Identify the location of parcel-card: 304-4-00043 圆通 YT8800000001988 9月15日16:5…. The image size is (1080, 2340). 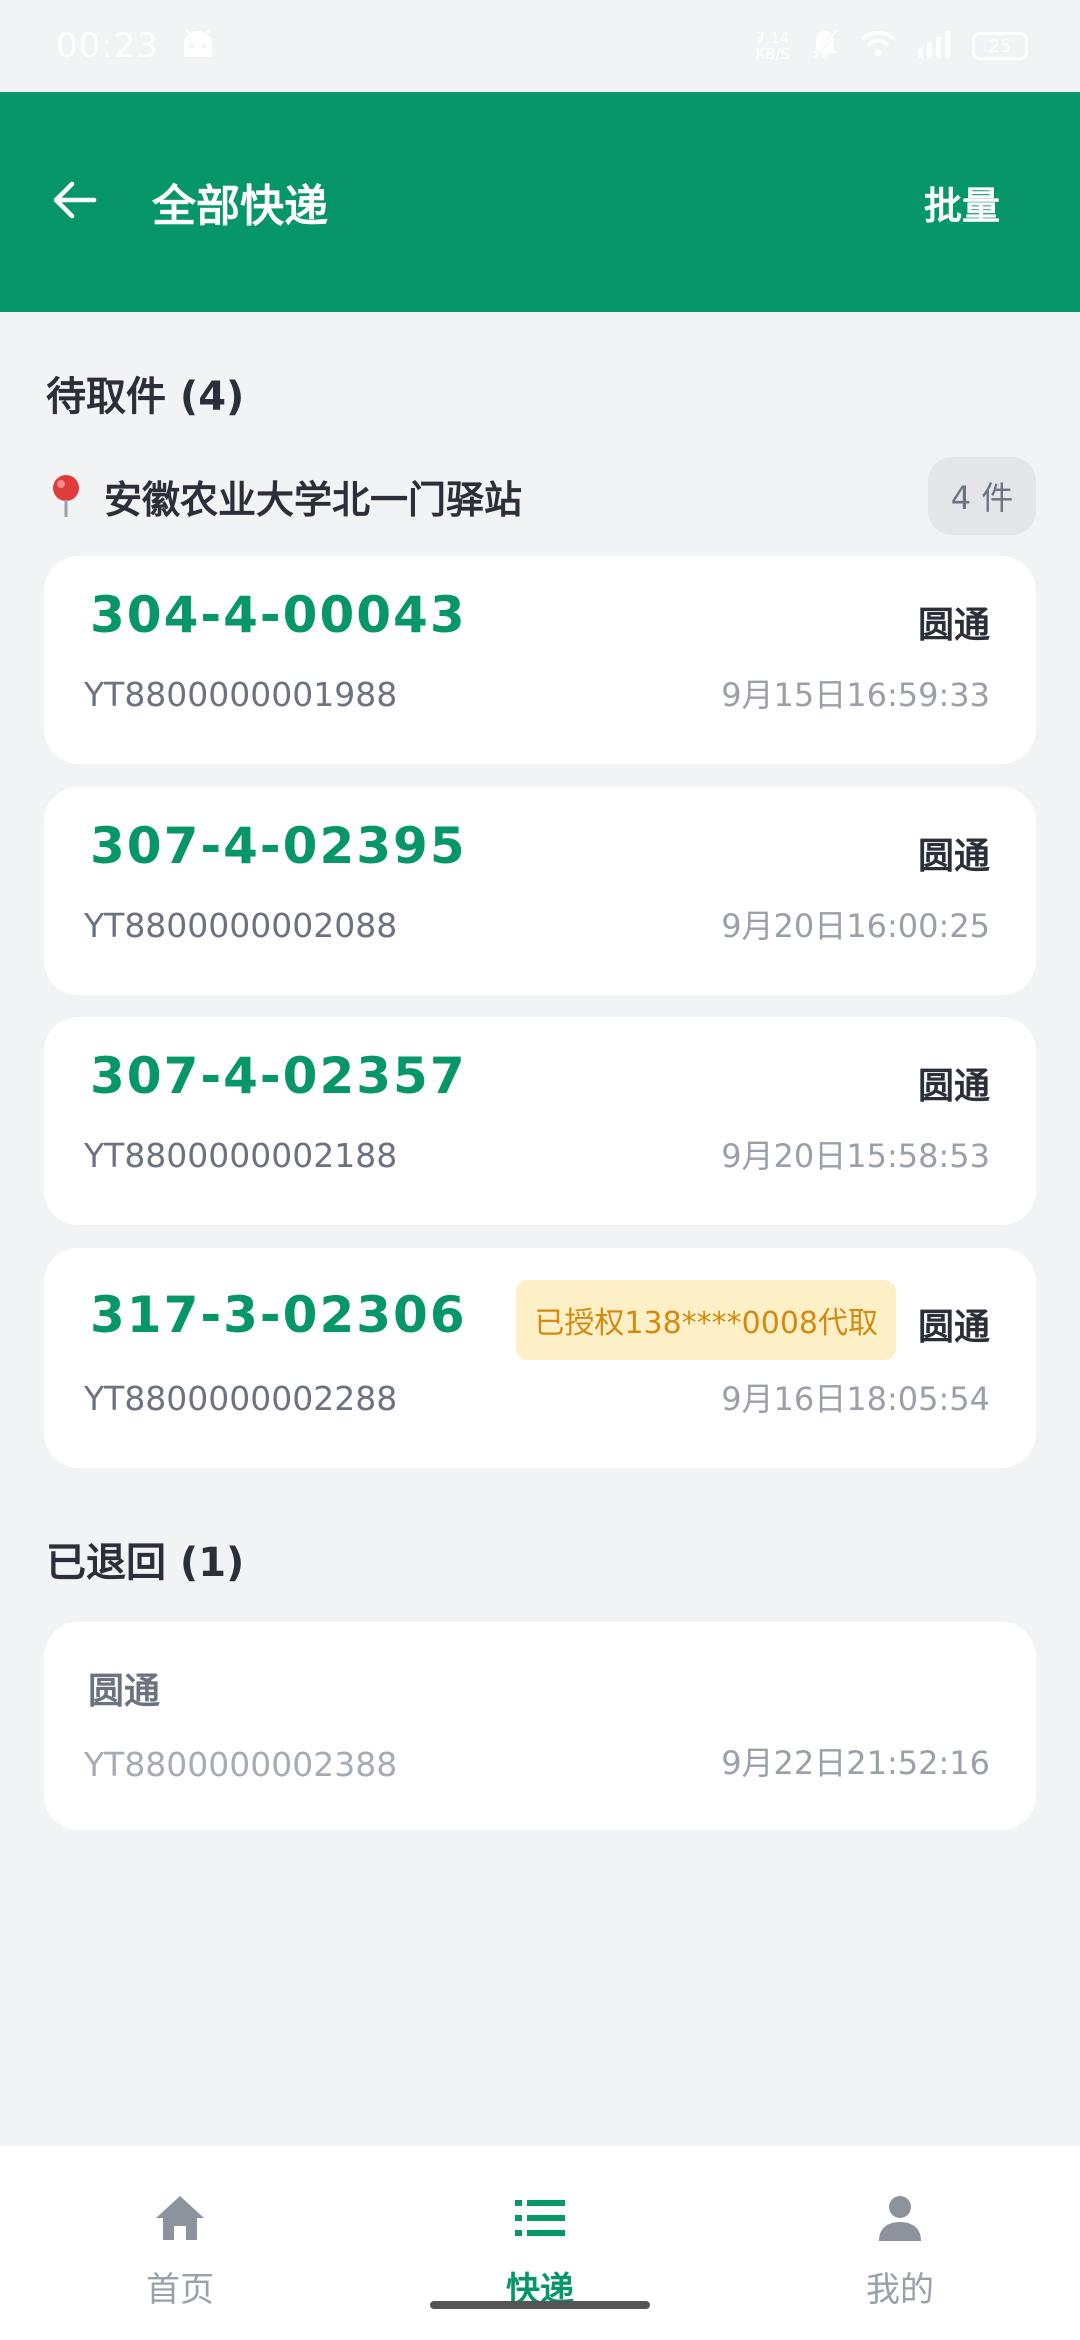
(540, 660).